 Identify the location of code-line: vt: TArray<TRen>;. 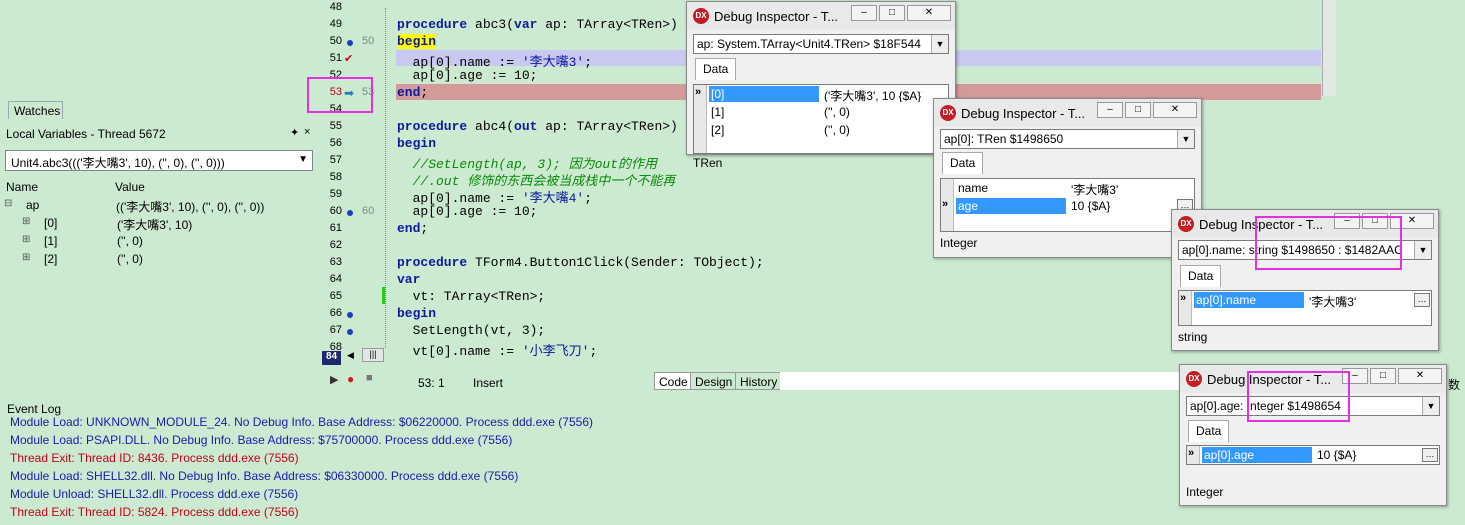
(471, 296).